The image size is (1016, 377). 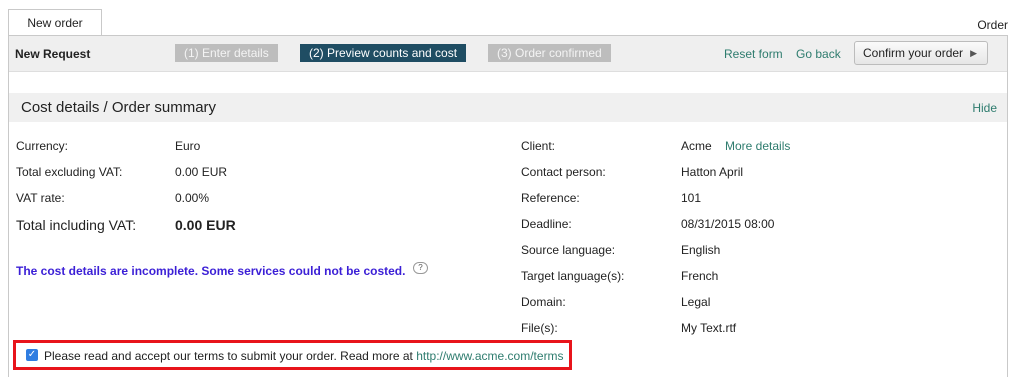 I want to click on help-bubble-icon: ?, so click(x=420, y=268).